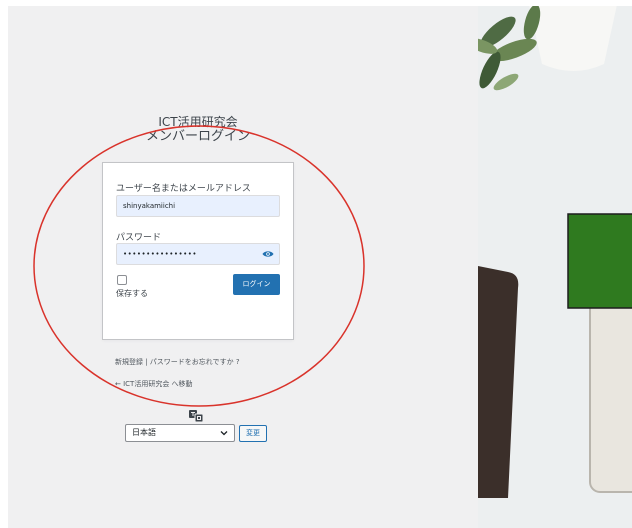 The height and width of the screenshot is (528, 632). Describe the element at coordinates (198, 122) in the screenshot. I see `site-title: ICT活用研究会` at that location.